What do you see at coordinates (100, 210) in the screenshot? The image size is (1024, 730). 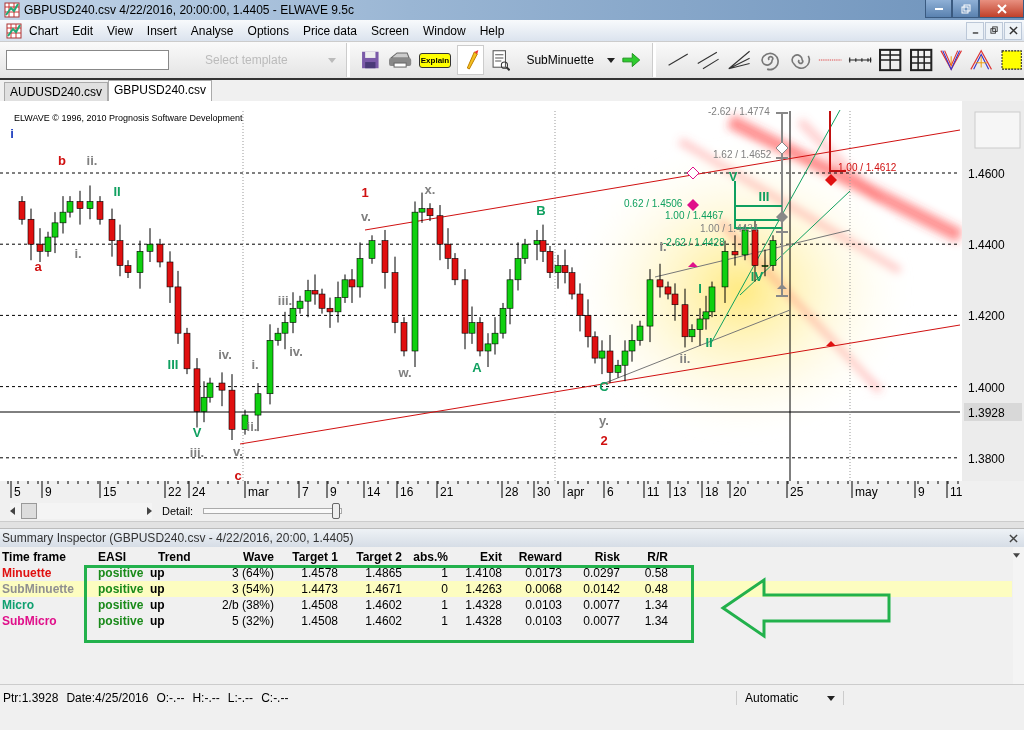 I see `candle` at bounding box center [100, 210].